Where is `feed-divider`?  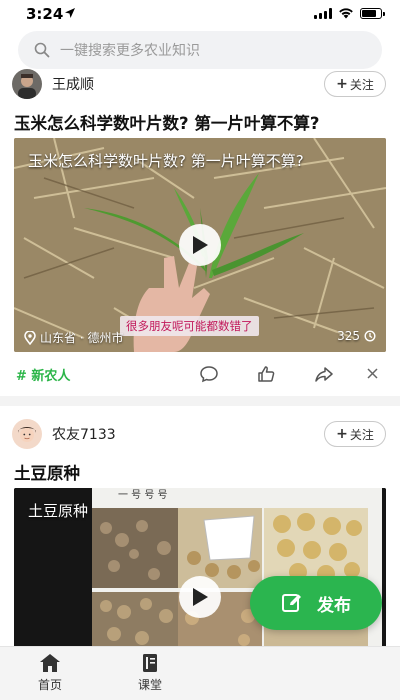 feed-divider is located at coordinates (200, 401).